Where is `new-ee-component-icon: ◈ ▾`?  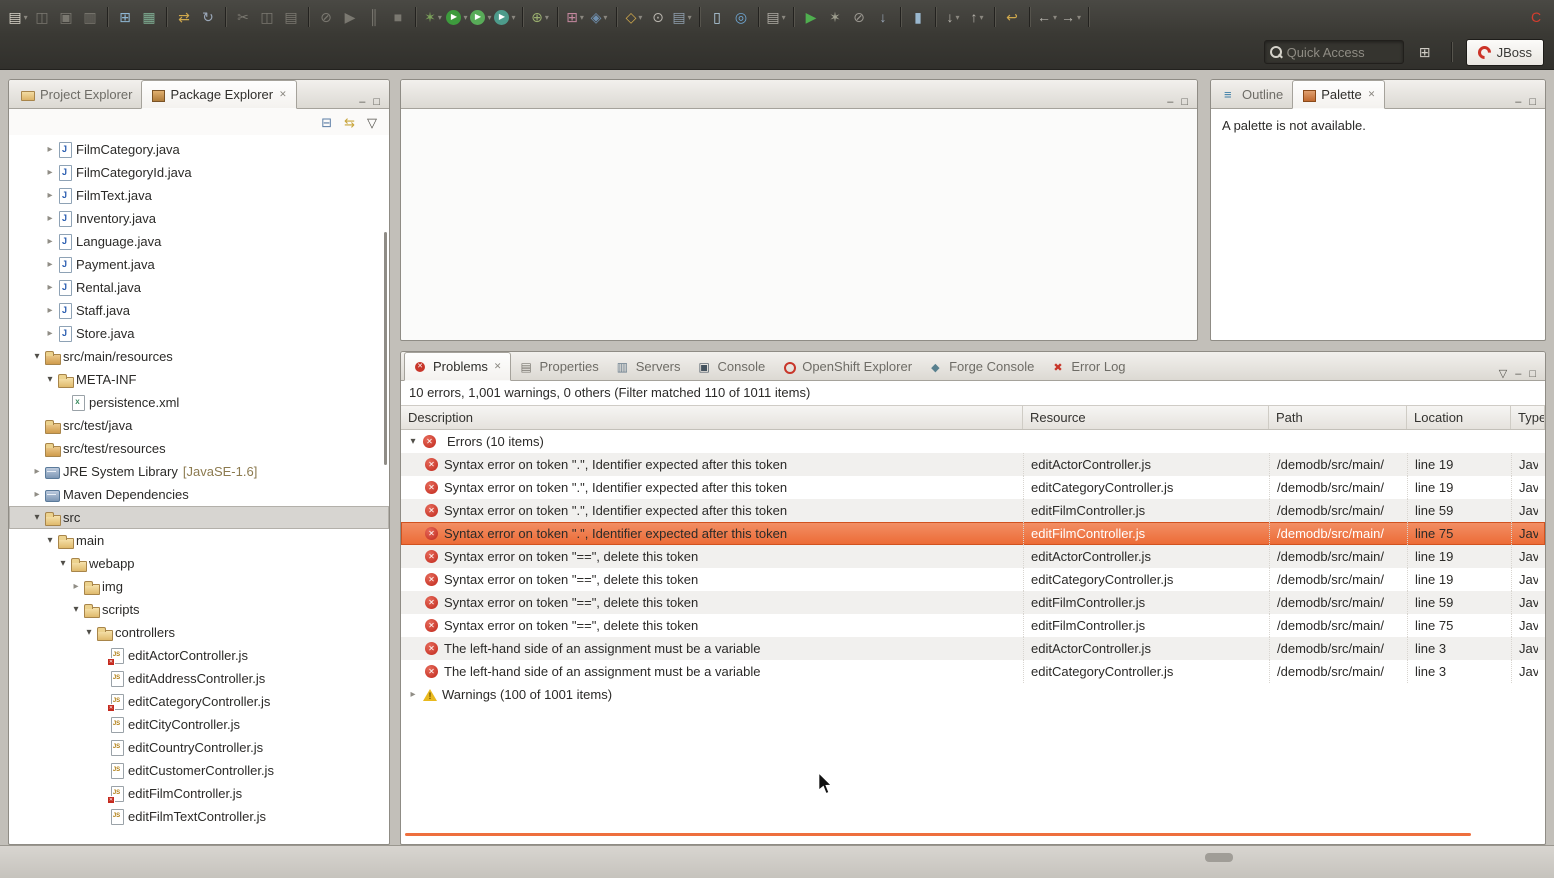
new-ee-component-icon: ◈ ▾ is located at coordinates (599, 17).